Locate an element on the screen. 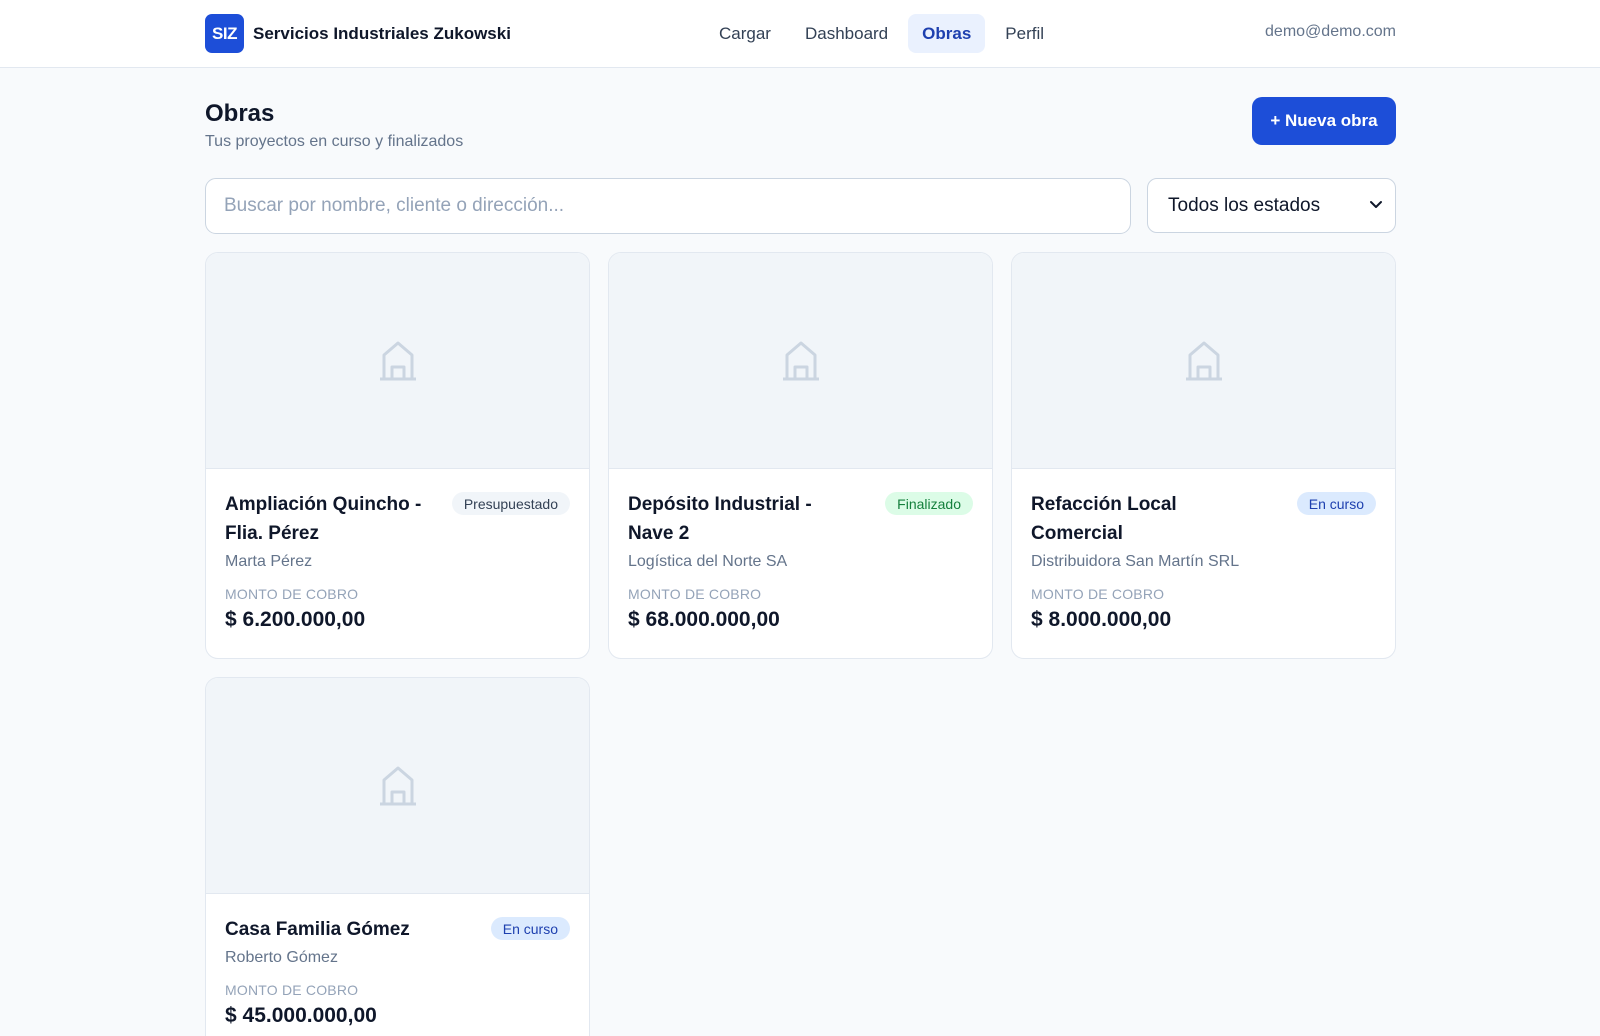 The width and height of the screenshot is (1600, 1036). nav-item-obras: Obras is located at coordinates (947, 33).